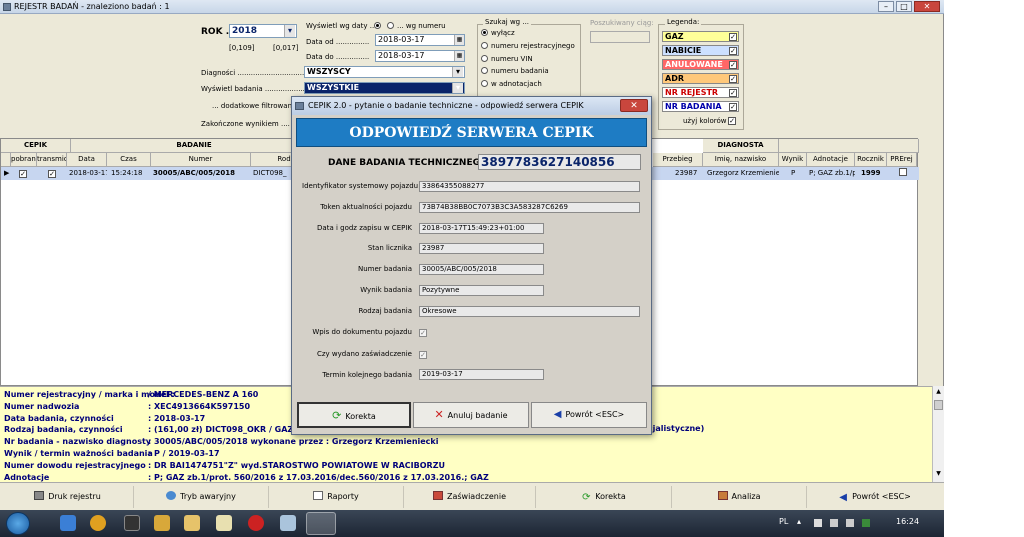  I want to click on scroll-up-icon: ▲, so click(938, 392).